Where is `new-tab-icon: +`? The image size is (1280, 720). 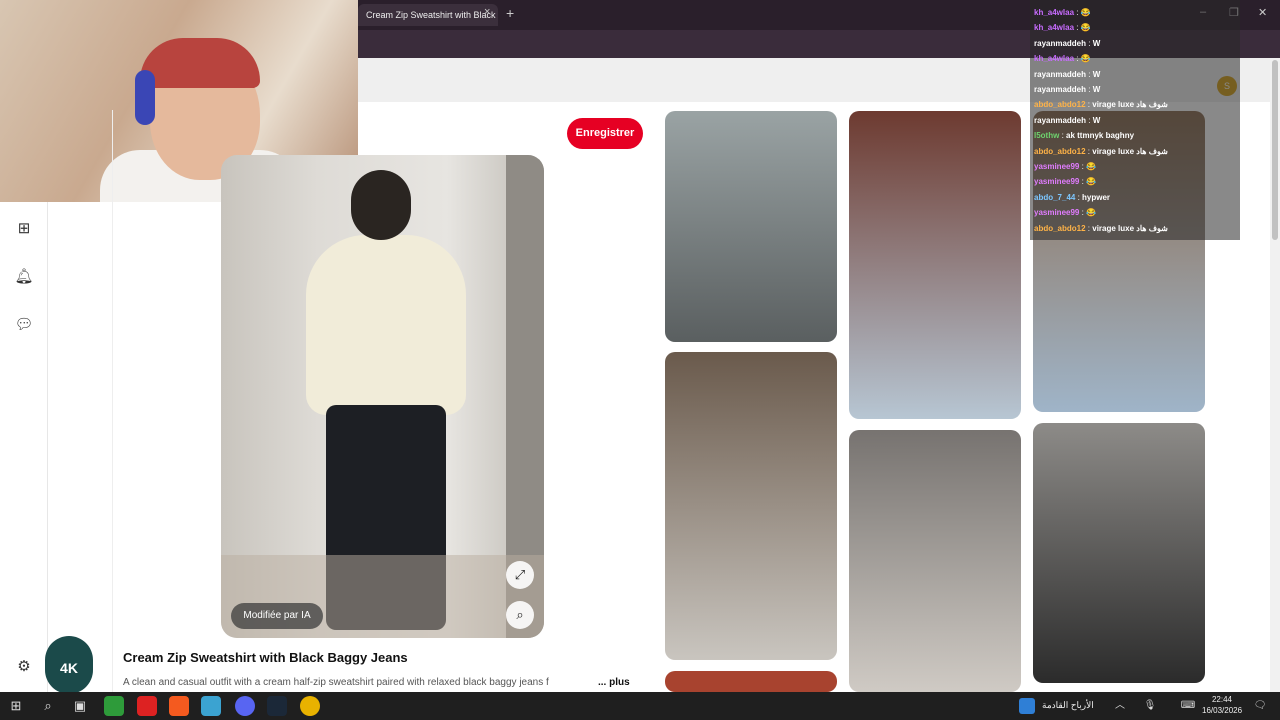 new-tab-icon: + is located at coordinates (510, 13).